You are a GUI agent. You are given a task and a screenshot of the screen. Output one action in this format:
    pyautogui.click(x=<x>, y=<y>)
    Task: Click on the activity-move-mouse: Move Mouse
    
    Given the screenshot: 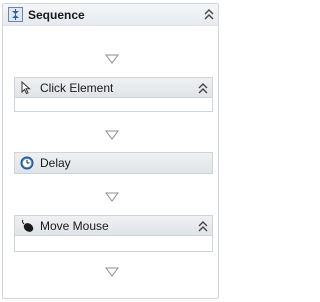 What is the action you would take?
    pyautogui.click(x=113, y=233)
    